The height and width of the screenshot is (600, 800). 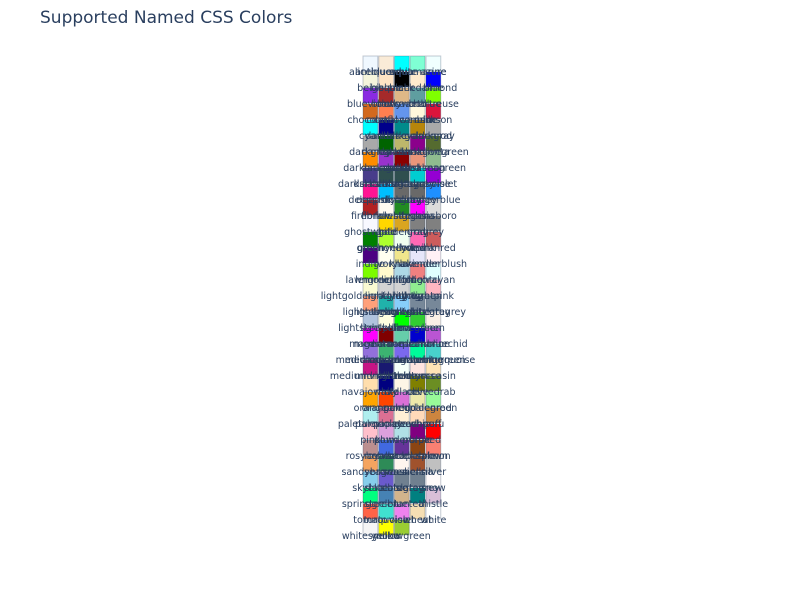 What do you see at coordinates (434, 312) in the screenshot?
I see `color-name-label: lightslategrey` at bounding box center [434, 312].